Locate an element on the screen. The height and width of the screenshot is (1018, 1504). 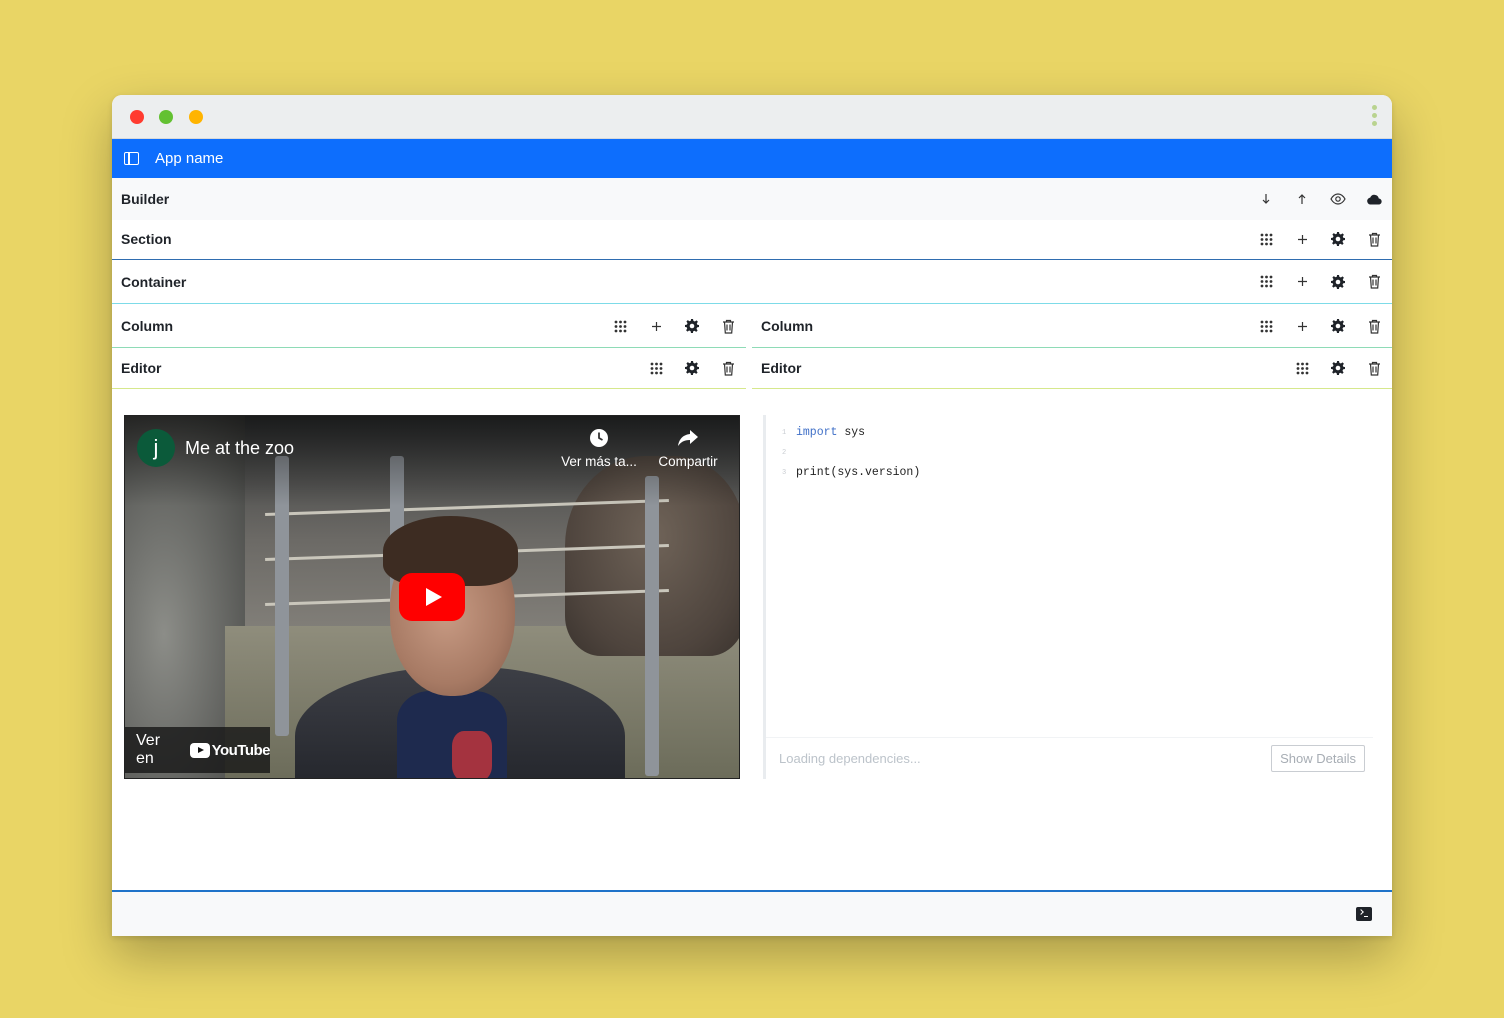
watch-on-label: Ver en is located at coordinates (148, 749).